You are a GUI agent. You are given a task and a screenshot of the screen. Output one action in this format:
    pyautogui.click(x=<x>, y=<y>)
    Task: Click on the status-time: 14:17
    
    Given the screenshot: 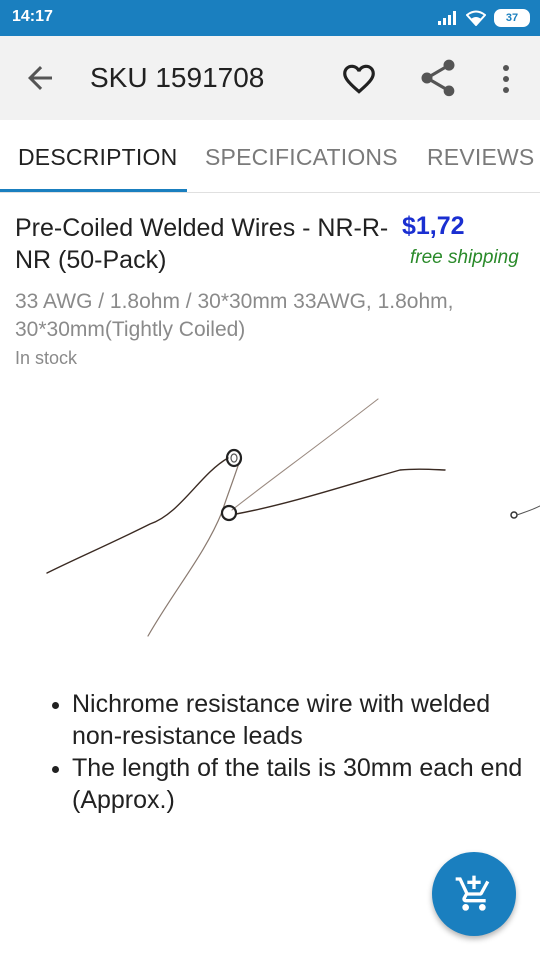 What is the action you would take?
    pyautogui.click(x=32, y=16)
    